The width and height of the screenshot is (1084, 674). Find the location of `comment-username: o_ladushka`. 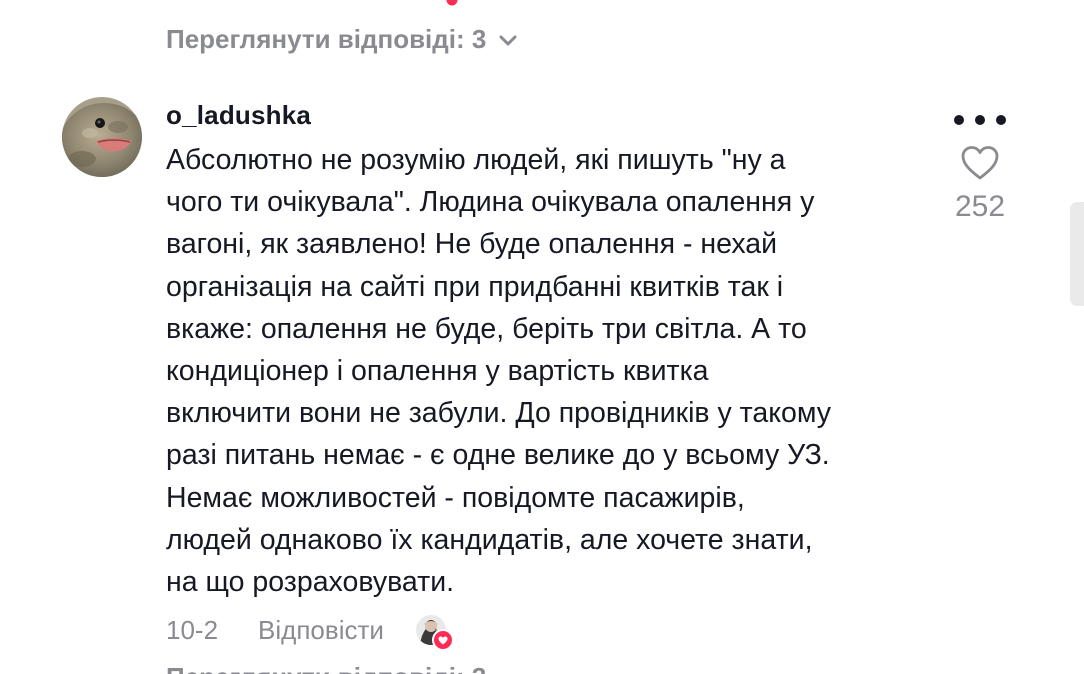

comment-username: o_ladushka is located at coordinates (238, 115).